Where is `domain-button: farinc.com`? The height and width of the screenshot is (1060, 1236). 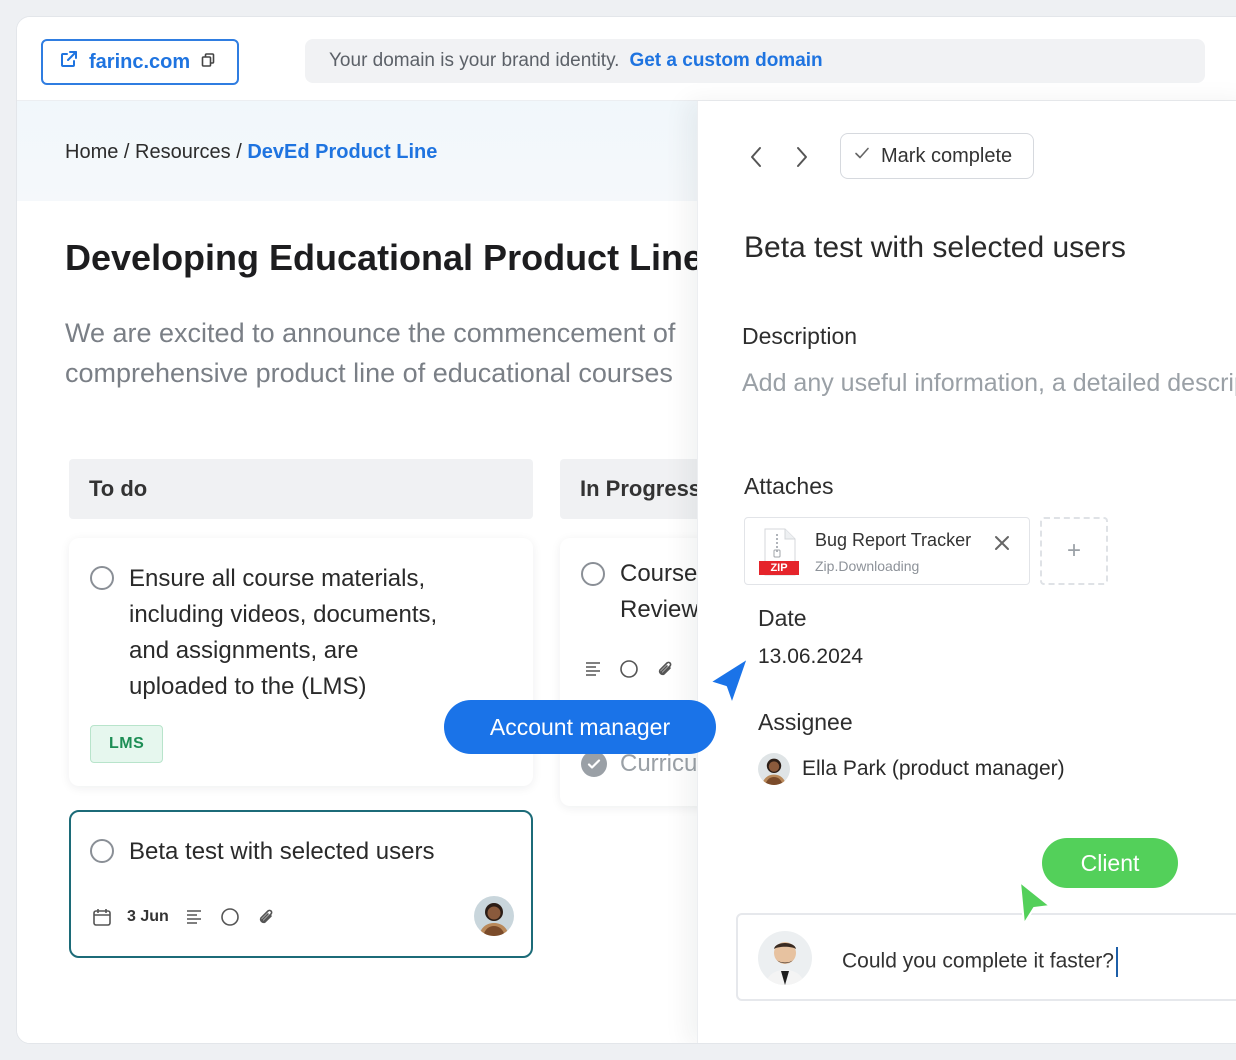
domain-button: farinc.com is located at coordinates (140, 62).